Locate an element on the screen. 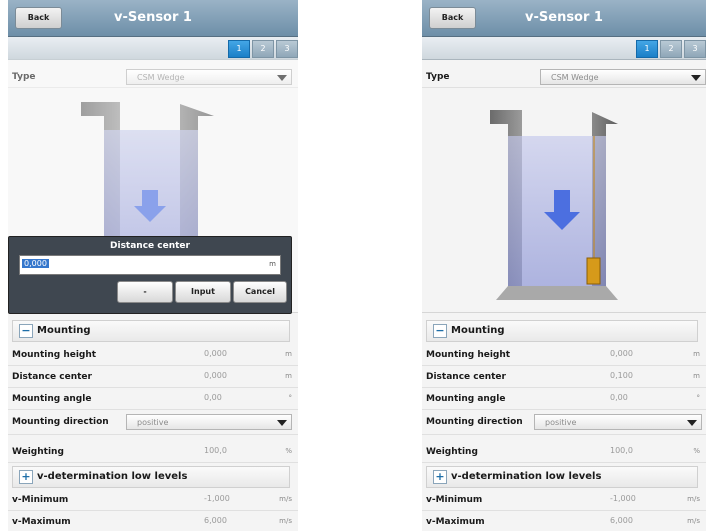 The height and width of the screenshot is (531, 706). minus-button: - is located at coordinates (145, 292).